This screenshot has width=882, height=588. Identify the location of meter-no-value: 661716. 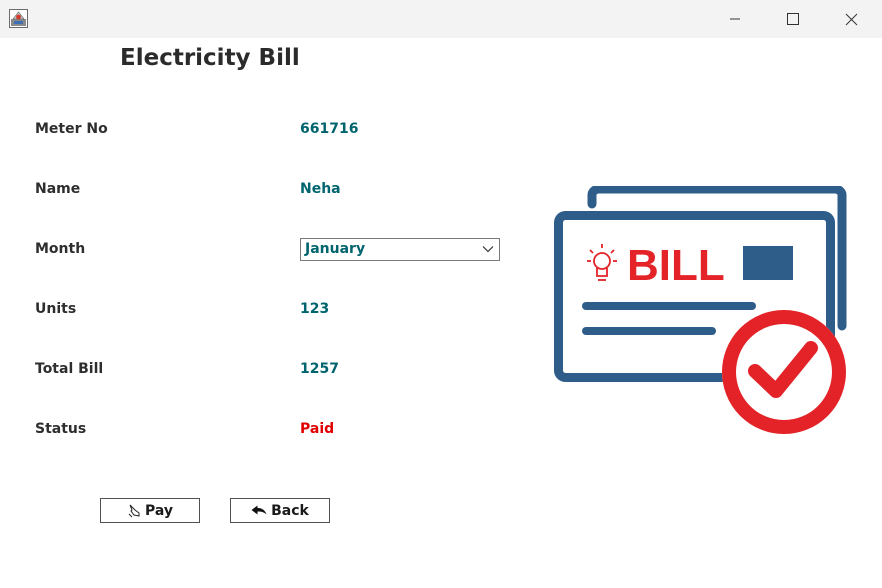
(329, 129).